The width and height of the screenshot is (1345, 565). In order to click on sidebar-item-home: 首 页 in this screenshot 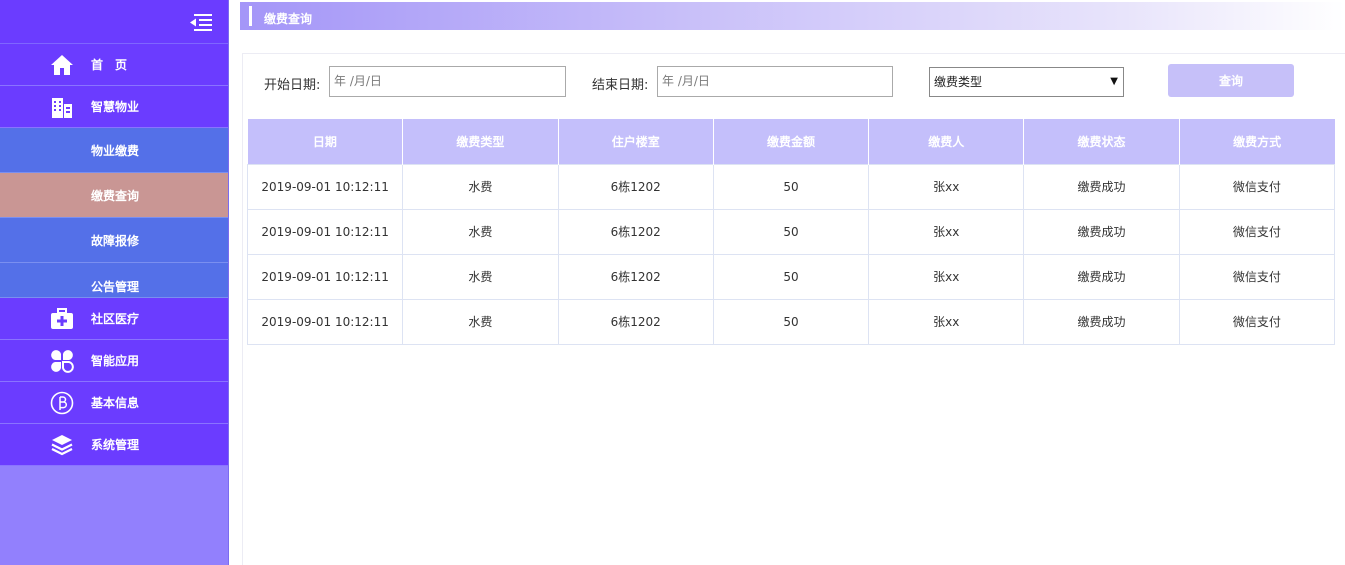, I will do `click(114, 65)`.